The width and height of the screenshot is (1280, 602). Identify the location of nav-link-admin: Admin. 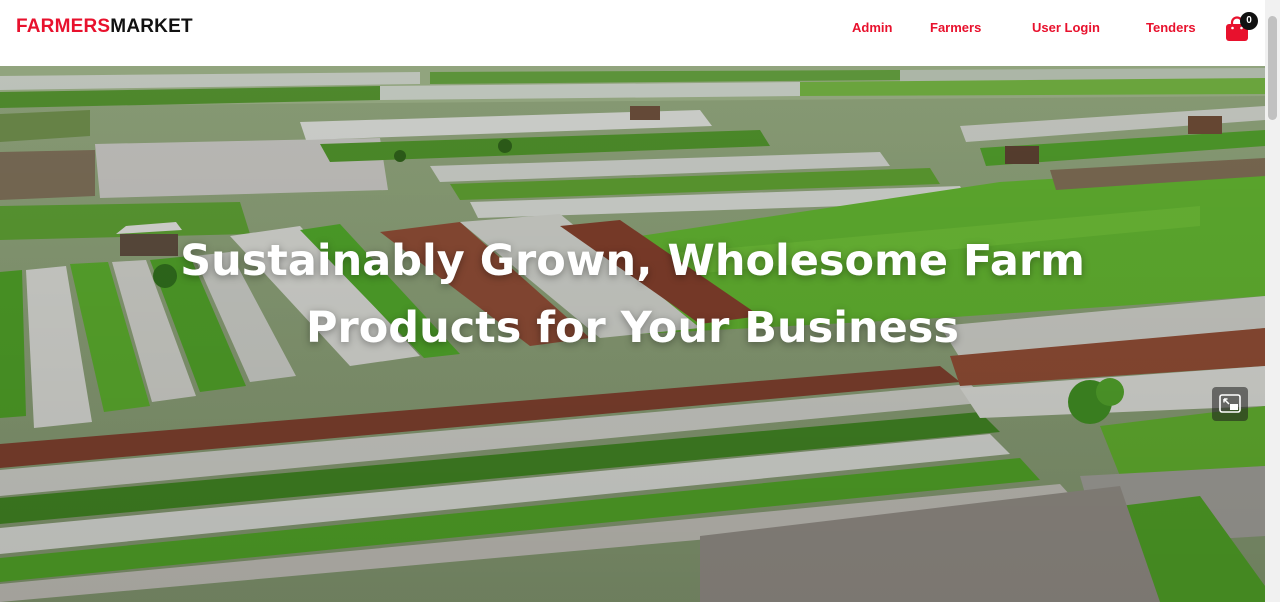
(872, 28).